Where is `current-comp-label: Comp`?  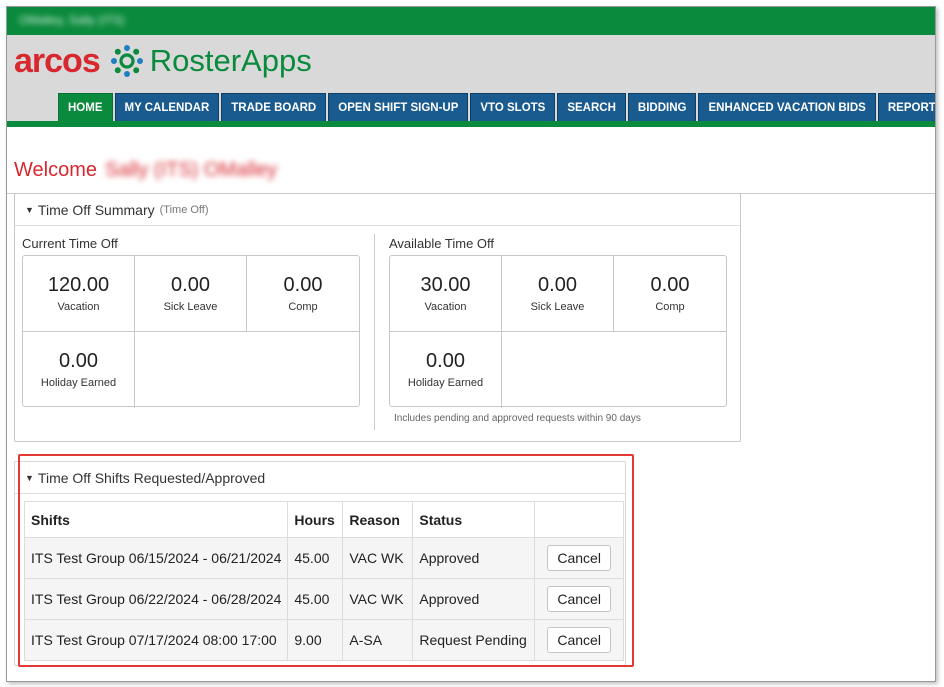
current-comp-label: Comp is located at coordinates (303, 307).